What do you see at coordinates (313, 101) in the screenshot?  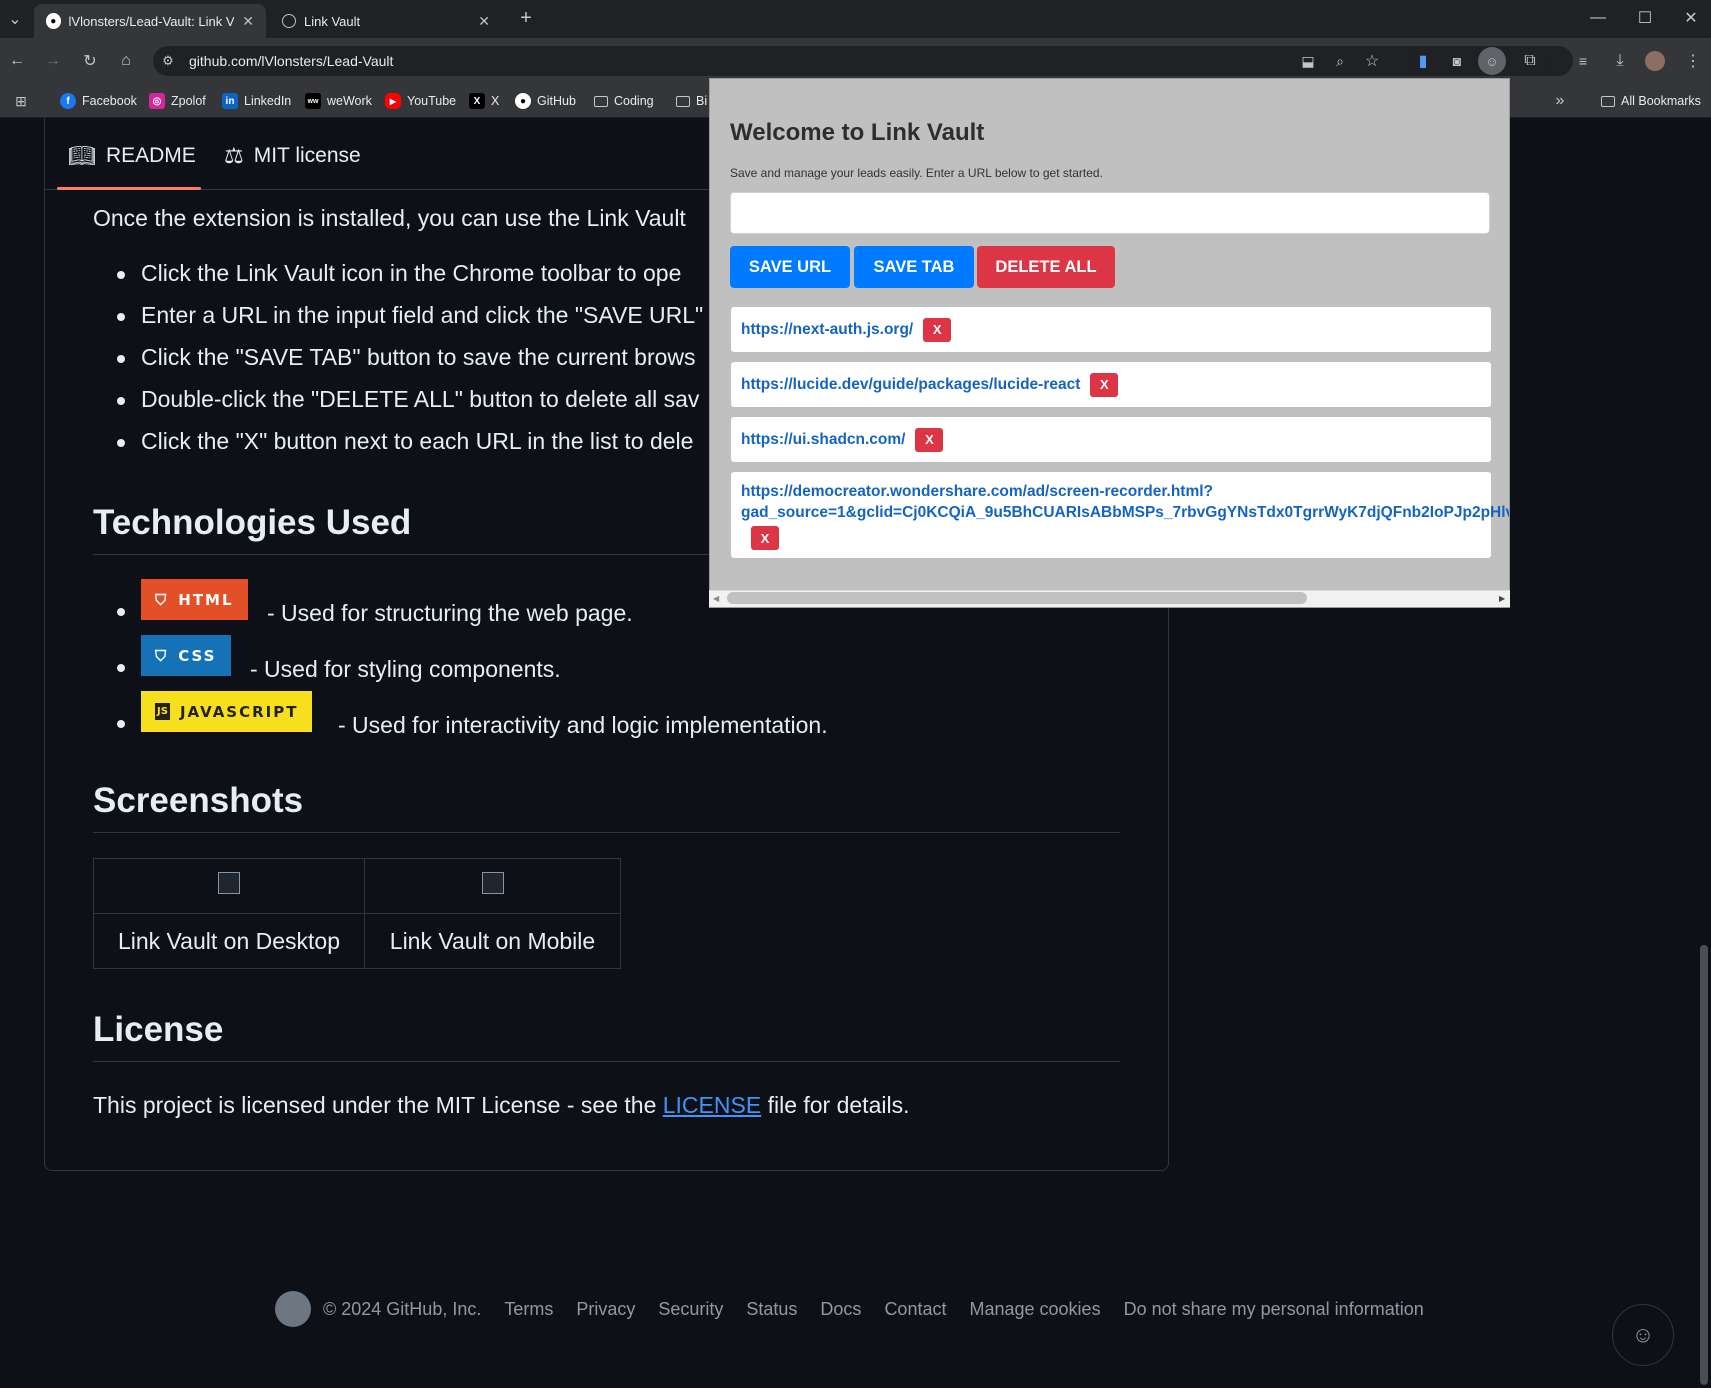 I see `wework-icon: ww` at bounding box center [313, 101].